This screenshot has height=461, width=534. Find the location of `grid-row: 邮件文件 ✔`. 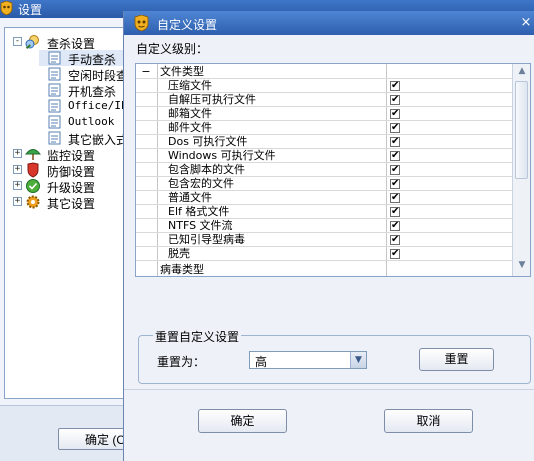

grid-row: 邮件文件 ✔ is located at coordinates (324, 128).